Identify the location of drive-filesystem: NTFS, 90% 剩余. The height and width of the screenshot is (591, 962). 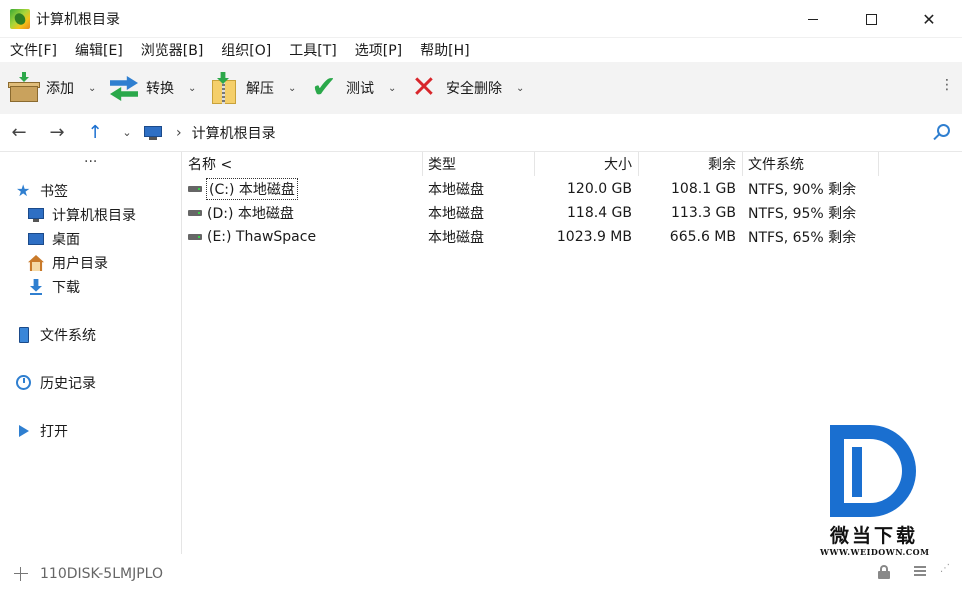
(802, 190).